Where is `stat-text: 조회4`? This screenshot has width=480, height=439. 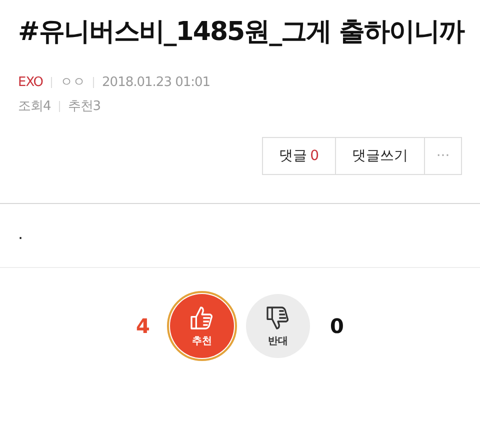 stat-text: 조회4 is located at coordinates (34, 106).